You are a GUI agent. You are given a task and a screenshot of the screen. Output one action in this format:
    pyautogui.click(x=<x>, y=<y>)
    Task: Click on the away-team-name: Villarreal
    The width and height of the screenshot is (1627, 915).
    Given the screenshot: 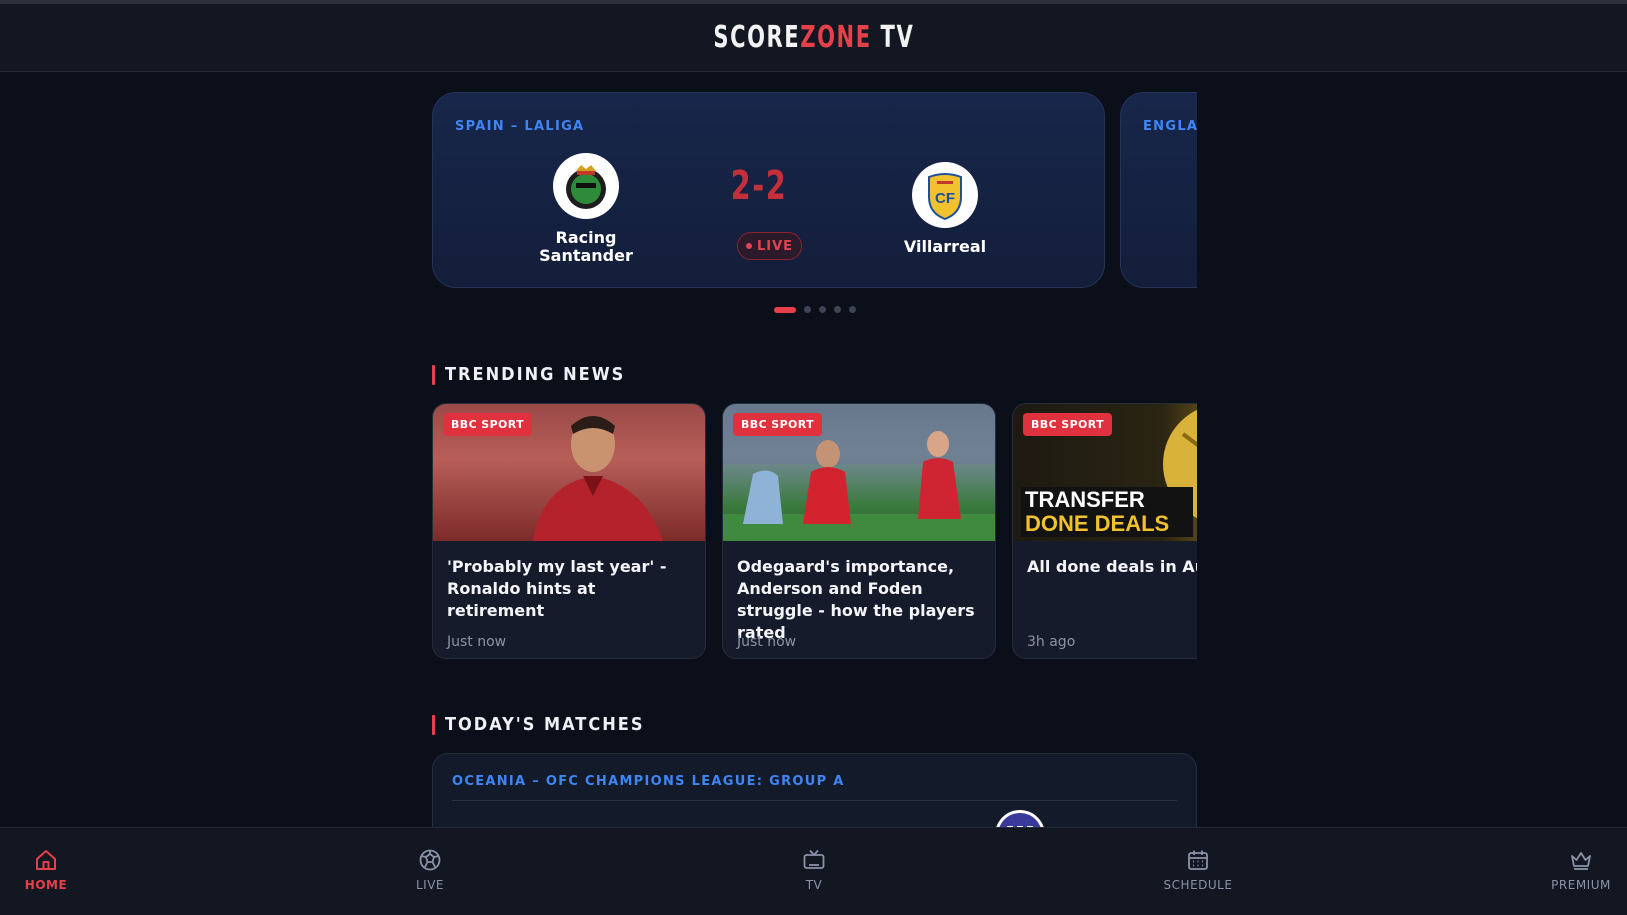 What is the action you would take?
    pyautogui.click(x=945, y=246)
    